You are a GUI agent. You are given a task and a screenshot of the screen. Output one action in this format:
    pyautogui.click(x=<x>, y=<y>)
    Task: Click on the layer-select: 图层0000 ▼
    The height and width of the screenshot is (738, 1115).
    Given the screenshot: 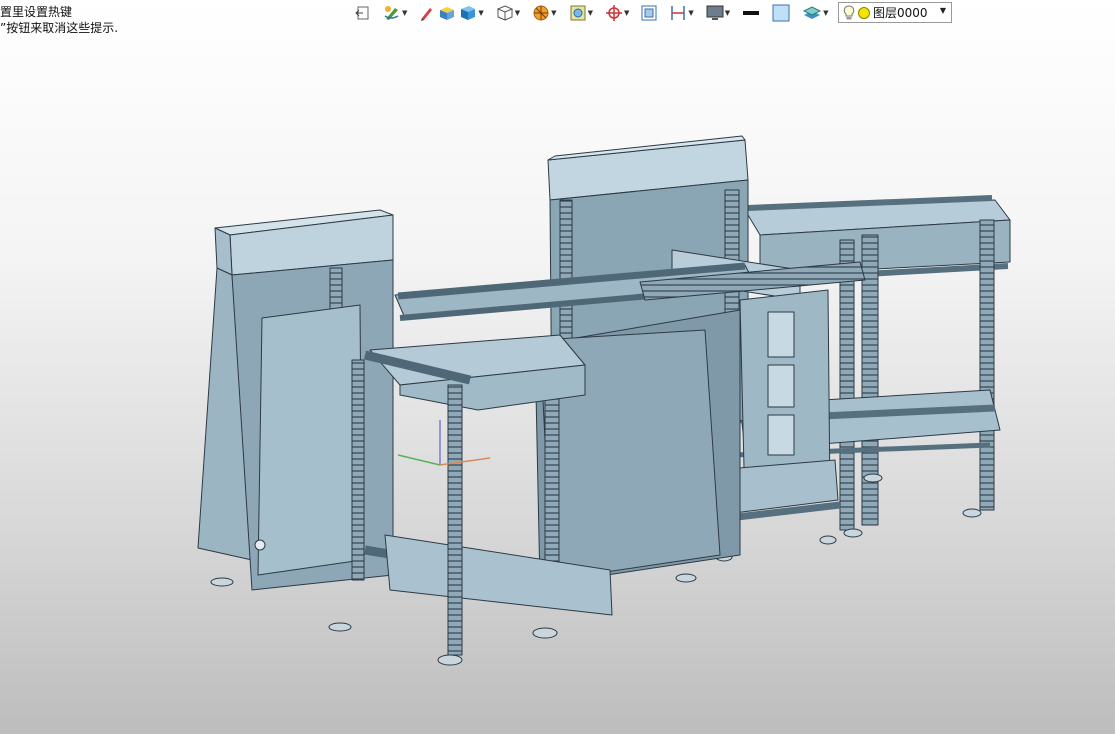 What is the action you would take?
    pyautogui.click(x=895, y=12)
    